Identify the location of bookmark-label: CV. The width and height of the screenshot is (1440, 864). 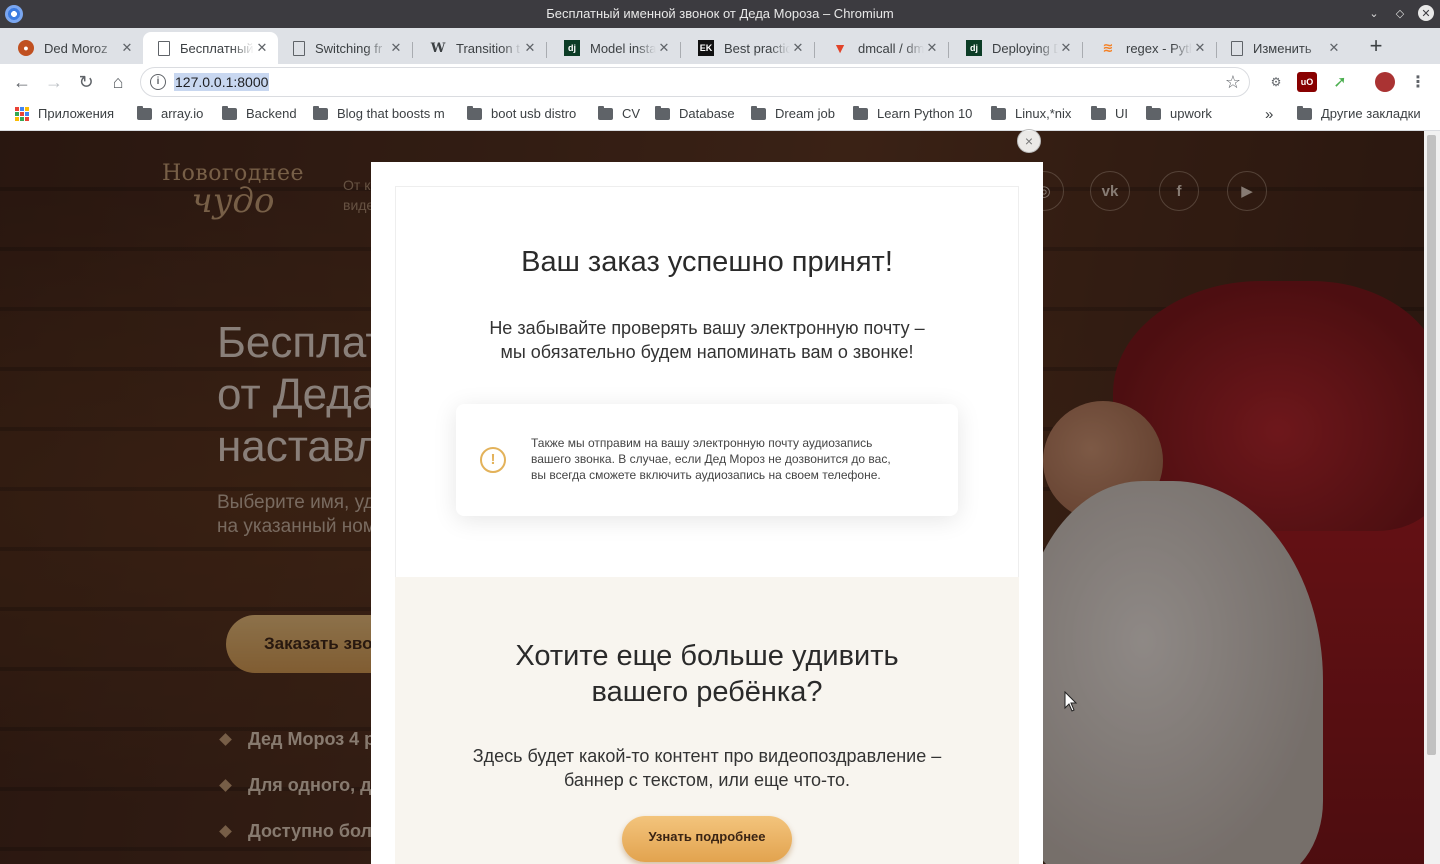
(631, 113).